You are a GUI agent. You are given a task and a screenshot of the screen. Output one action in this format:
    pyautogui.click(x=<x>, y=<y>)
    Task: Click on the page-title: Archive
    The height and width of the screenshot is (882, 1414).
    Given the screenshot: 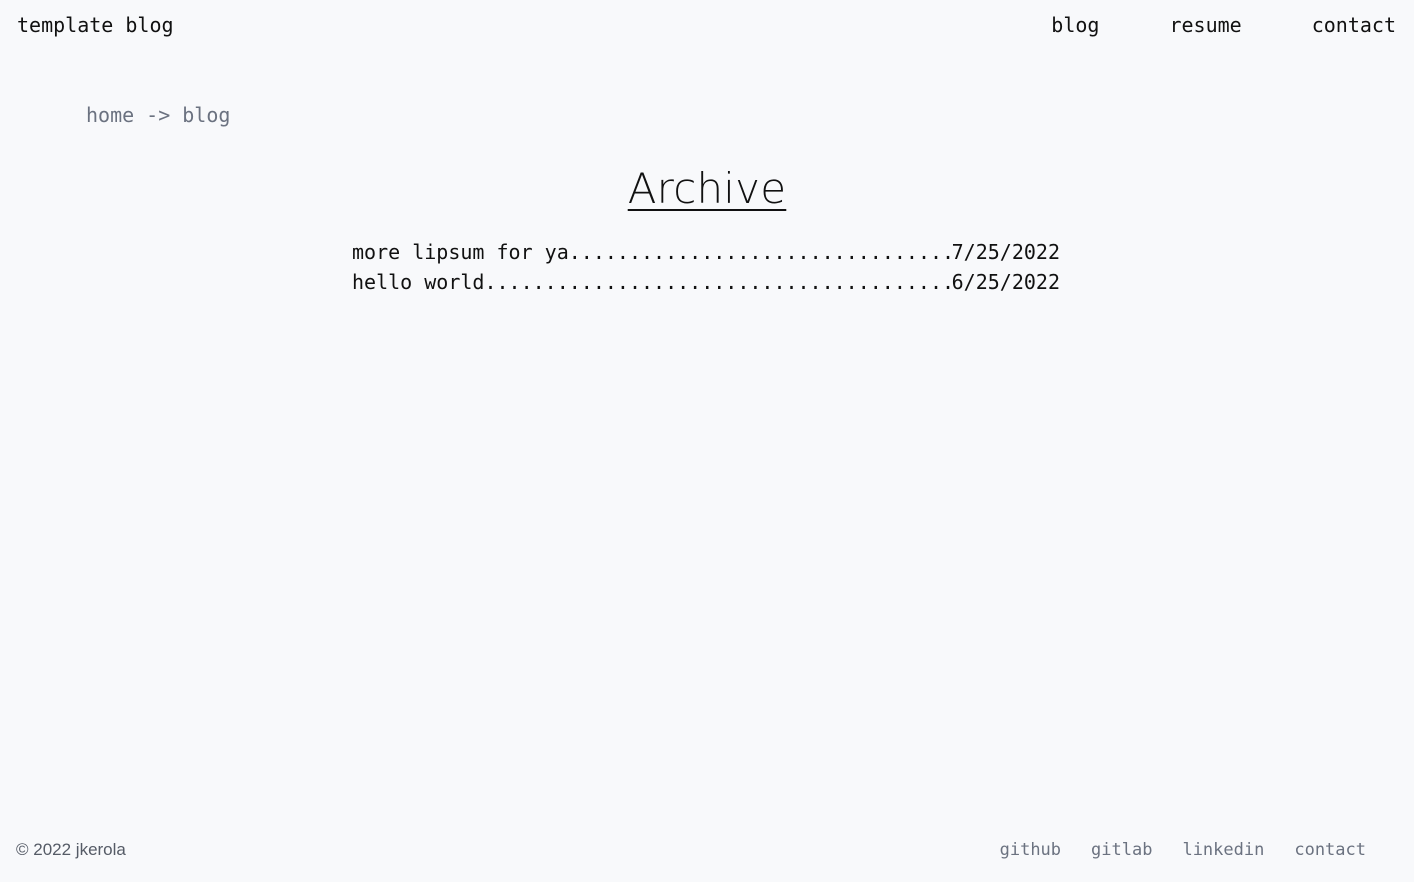 What is the action you would take?
    pyautogui.click(x=707, y=188)
    